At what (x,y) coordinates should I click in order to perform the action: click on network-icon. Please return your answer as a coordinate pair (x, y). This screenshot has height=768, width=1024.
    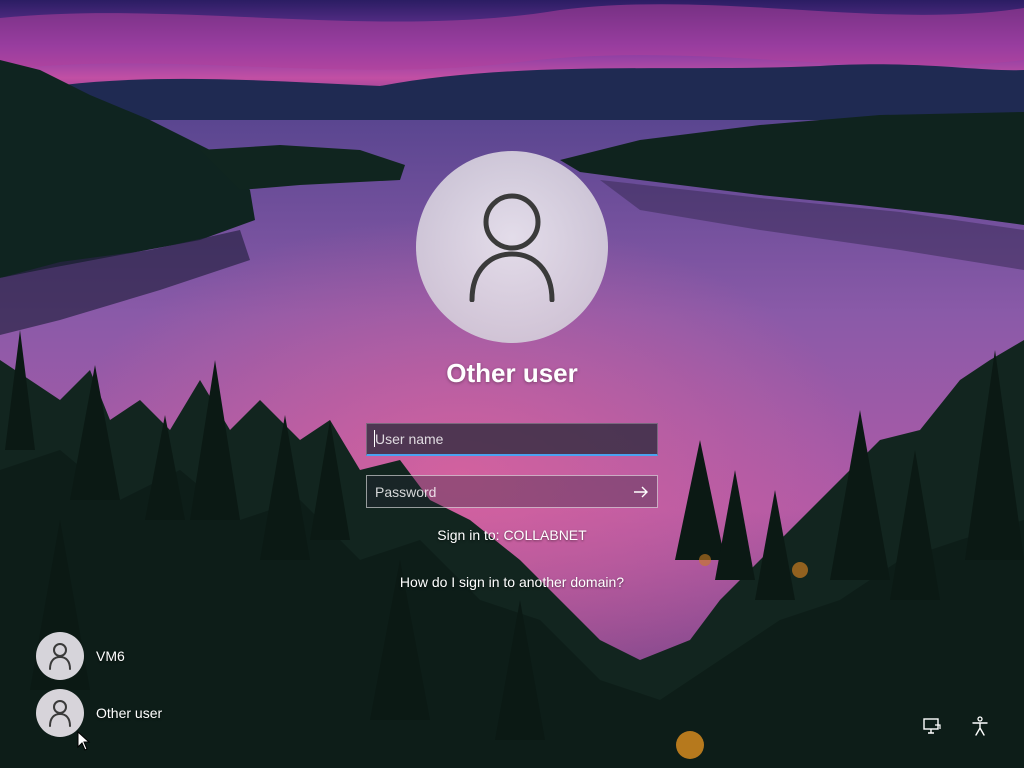
    Looking at the image, I should click on (932, 726).